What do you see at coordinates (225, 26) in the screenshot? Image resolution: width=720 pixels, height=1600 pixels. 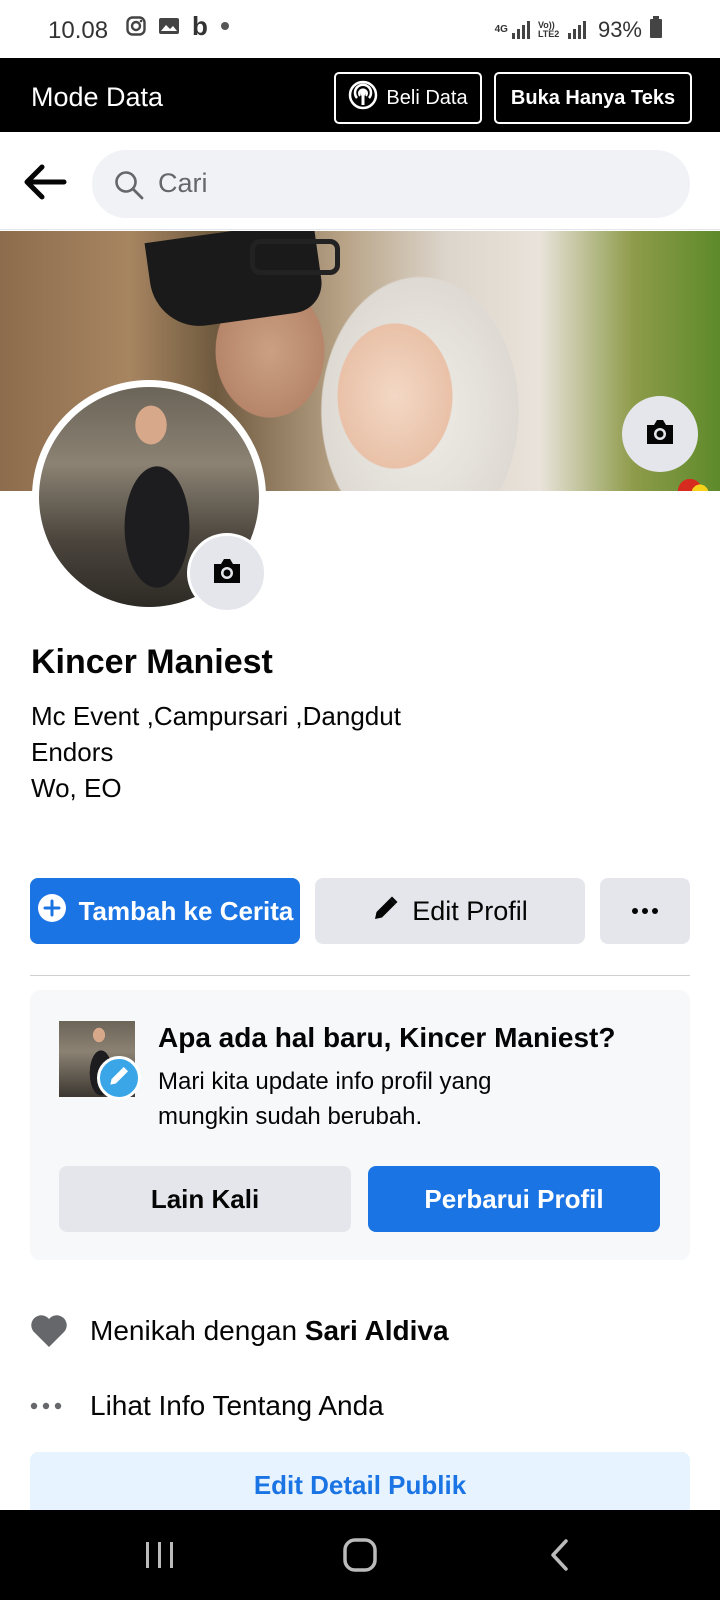 I see `dot-icon` at bounding box center [225, 26].